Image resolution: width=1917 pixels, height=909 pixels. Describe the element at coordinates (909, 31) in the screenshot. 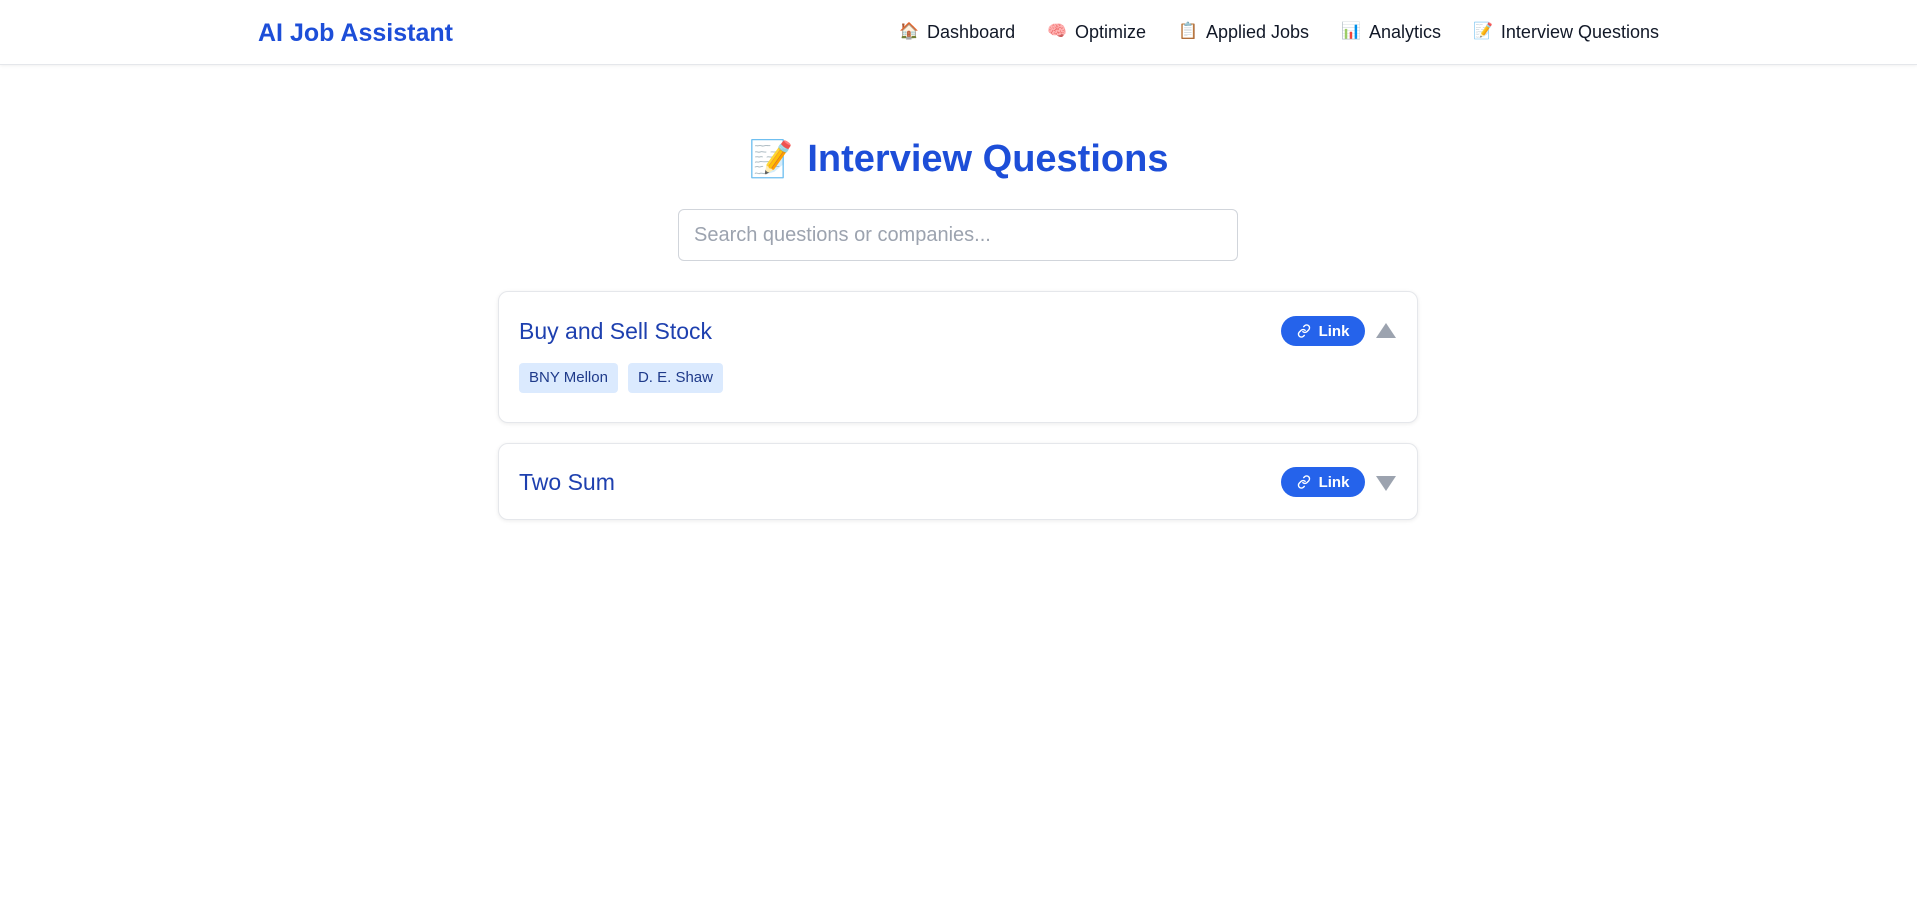

I see `house-icon: 🏠` at that location.